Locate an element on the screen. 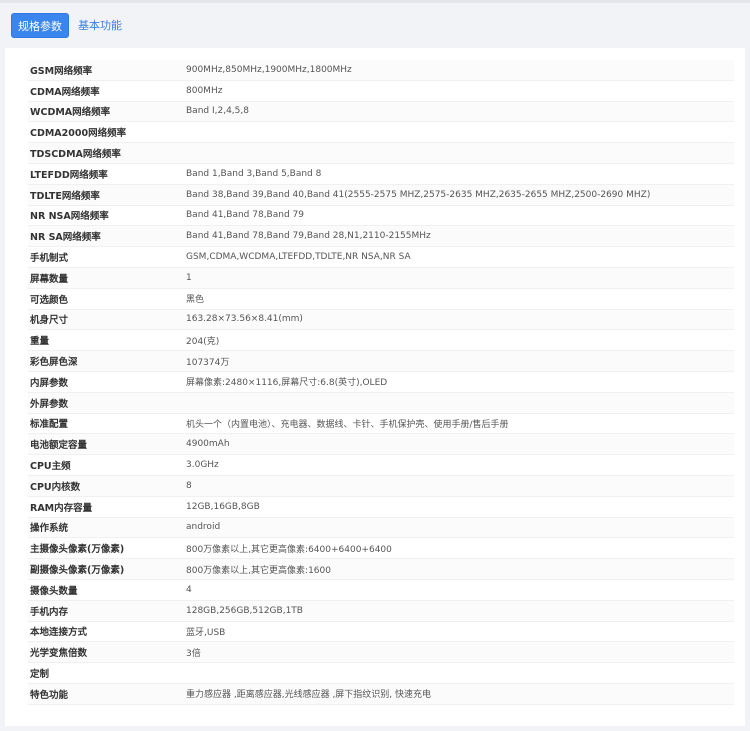 This screenshot has width=750, height=731. spec-label: 主摄像头像素(万像素) is located at coordinates (77, 550).